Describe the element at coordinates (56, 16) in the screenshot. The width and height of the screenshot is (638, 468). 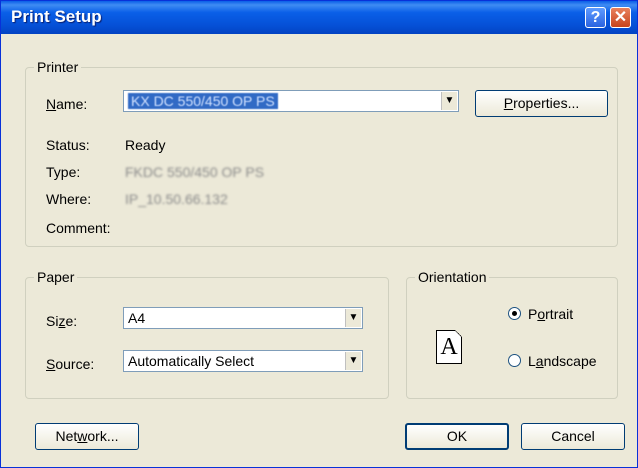
I see `window-title: Print Setup` at that location.